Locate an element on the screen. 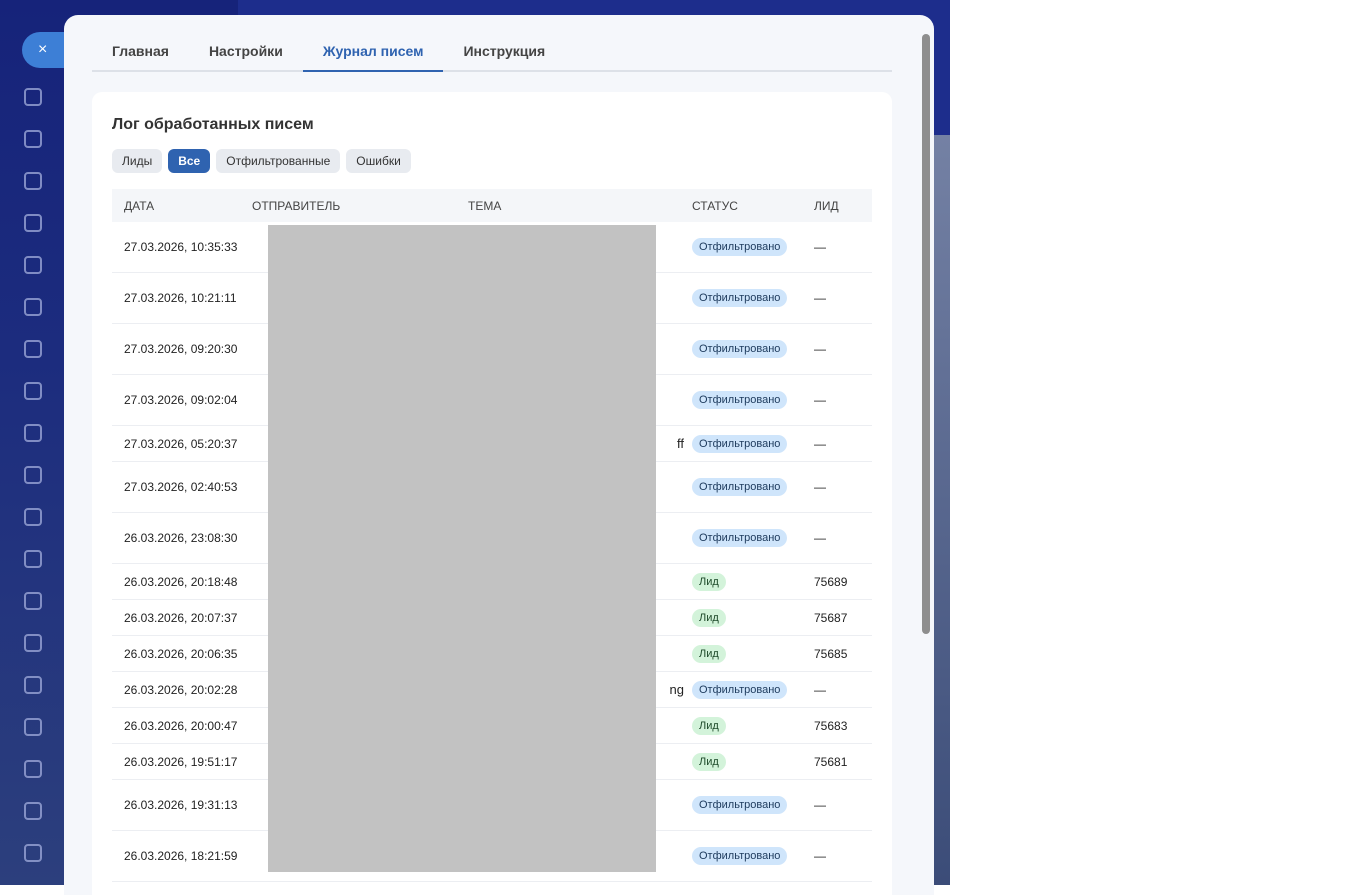  date-cell: 27.03.2026, 09:20:30 is located at coordinates (181, 349).